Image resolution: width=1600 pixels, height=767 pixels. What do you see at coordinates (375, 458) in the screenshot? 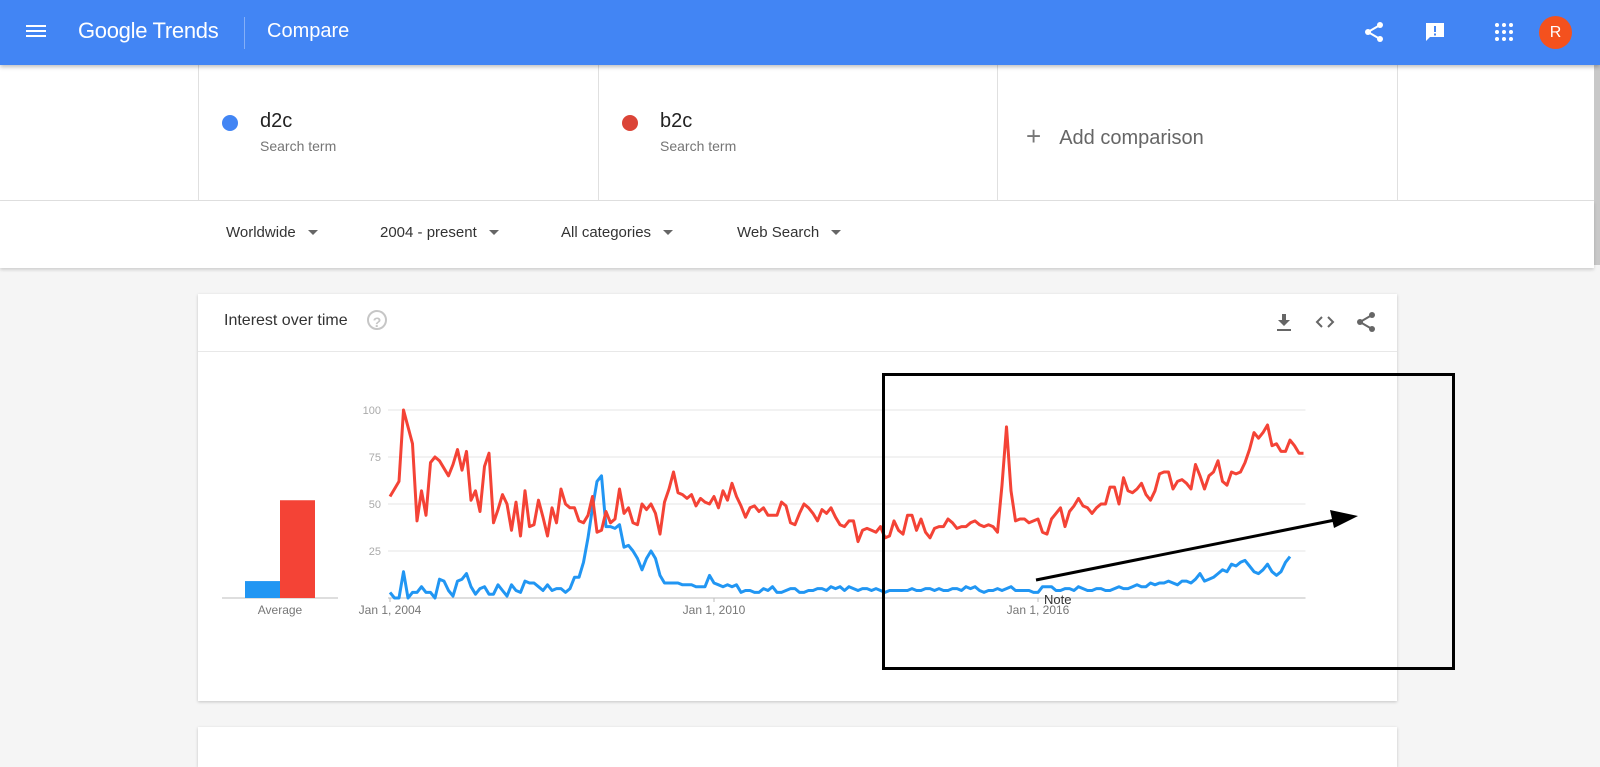
I see `y-tick-label: 75` at bounding box center [375, 458].